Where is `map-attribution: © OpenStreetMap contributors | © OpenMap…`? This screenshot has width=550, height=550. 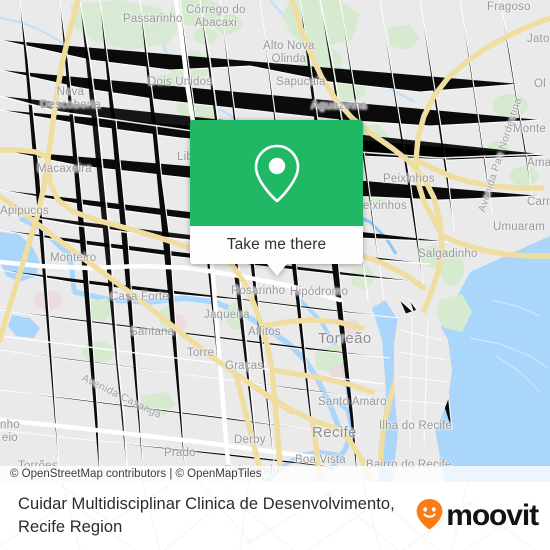 map-attribution: © OpenStreetMap contributors | © OpenMap… is located at coordinates (275, 474).